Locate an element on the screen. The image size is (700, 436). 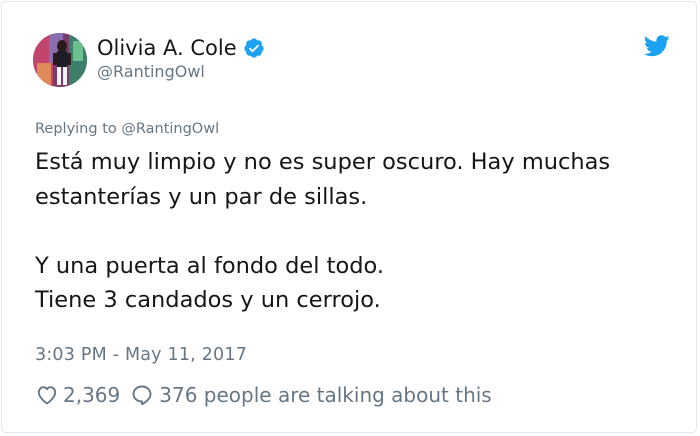
heart-icon is located at coordinates (47, 395).